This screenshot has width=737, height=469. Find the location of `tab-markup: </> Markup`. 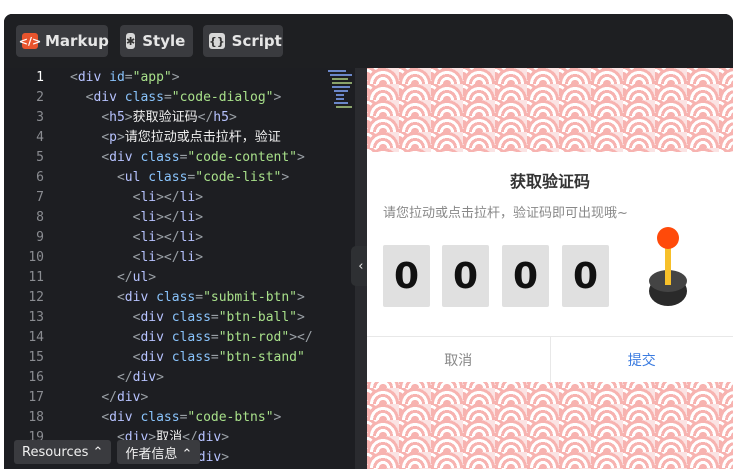

tab-markup: </> Markup is located at coordinates (62, 41).